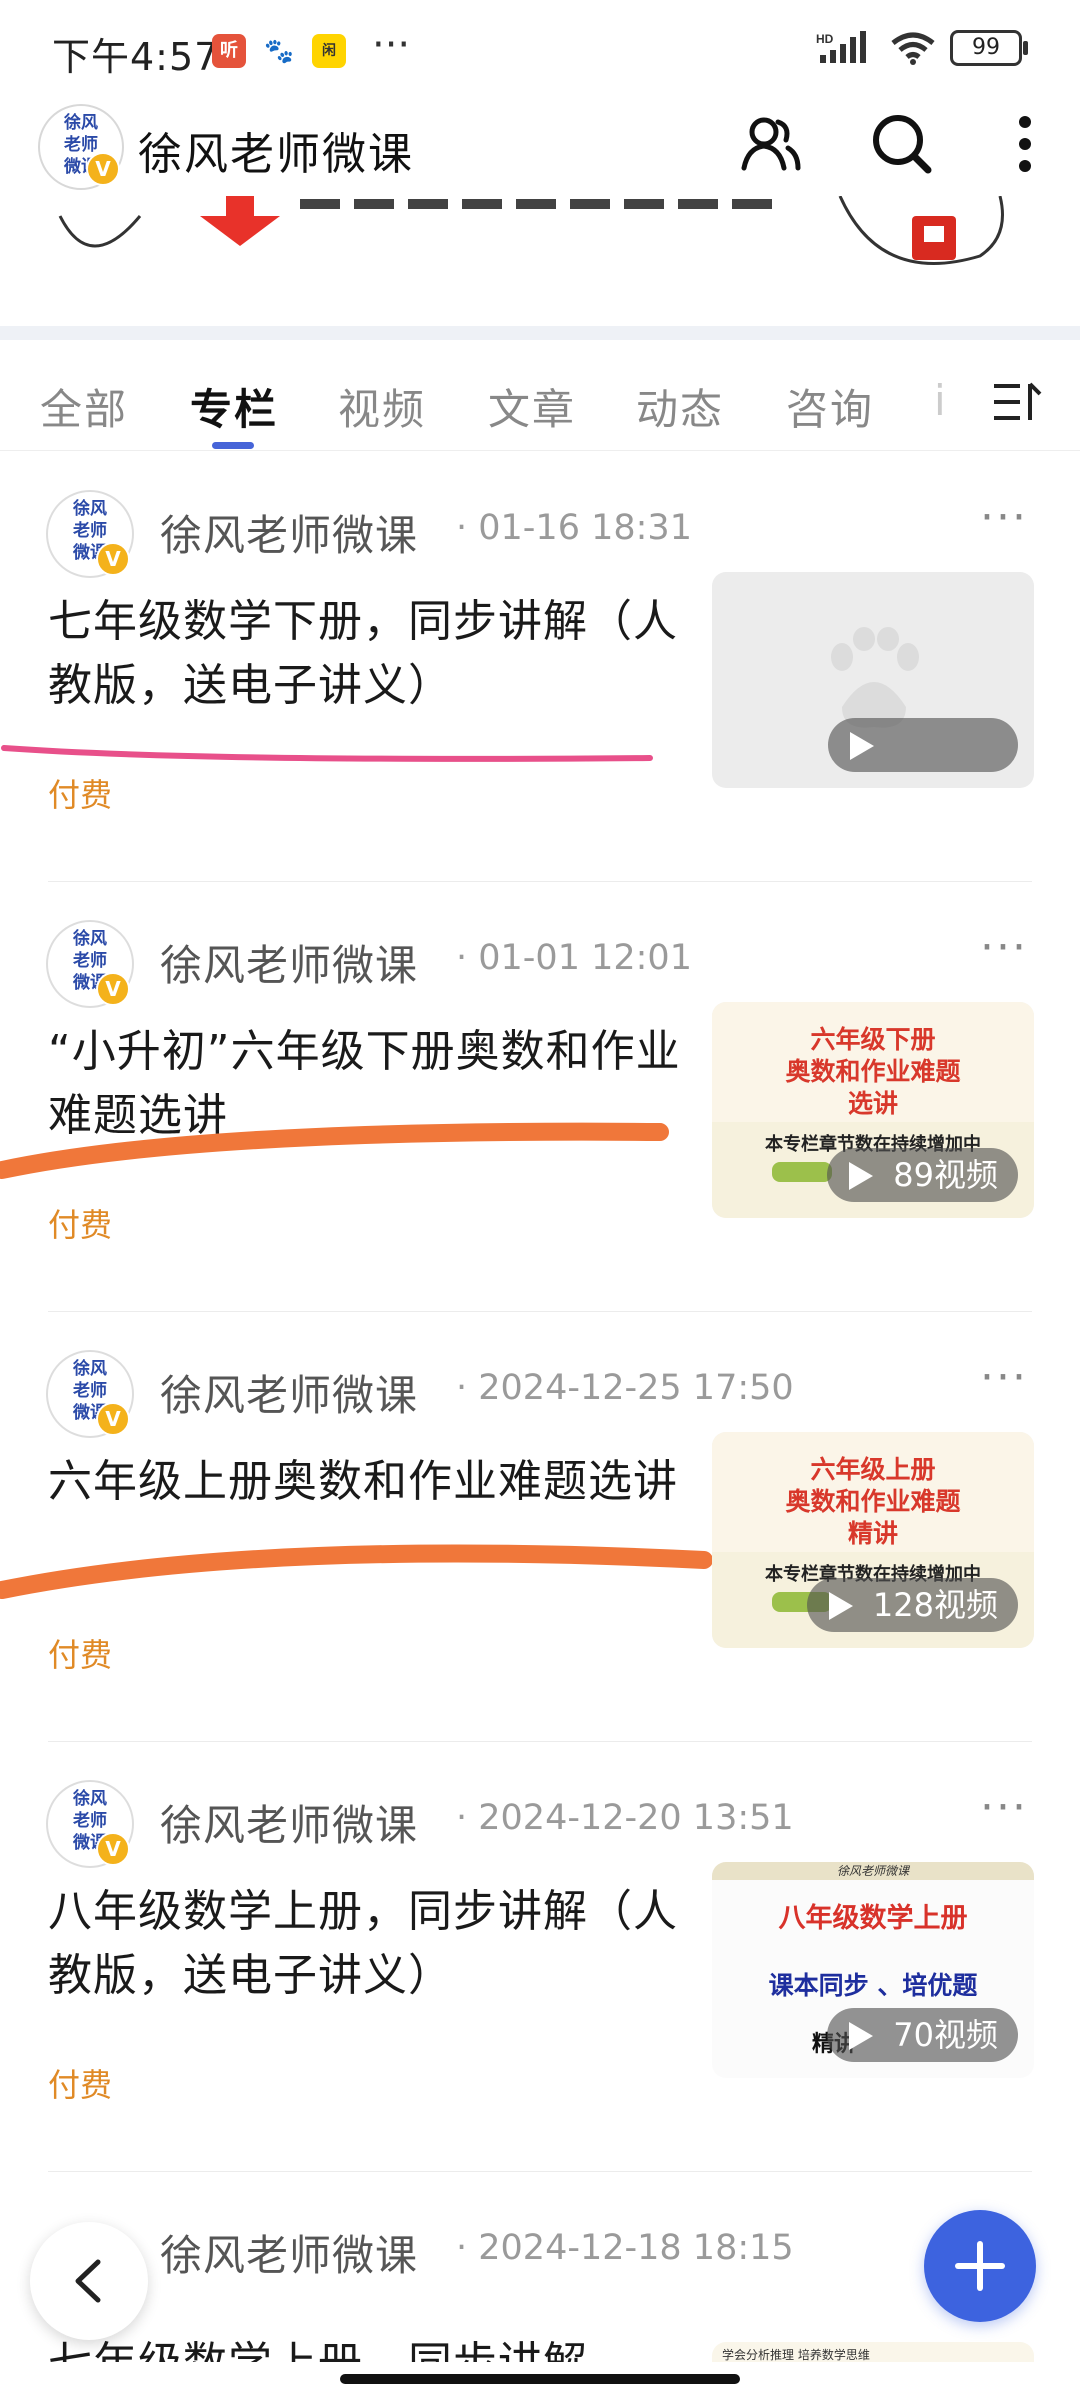  Describe the element at coordinates (770, 144) in the screenshot. I see `users-icon` at that location.